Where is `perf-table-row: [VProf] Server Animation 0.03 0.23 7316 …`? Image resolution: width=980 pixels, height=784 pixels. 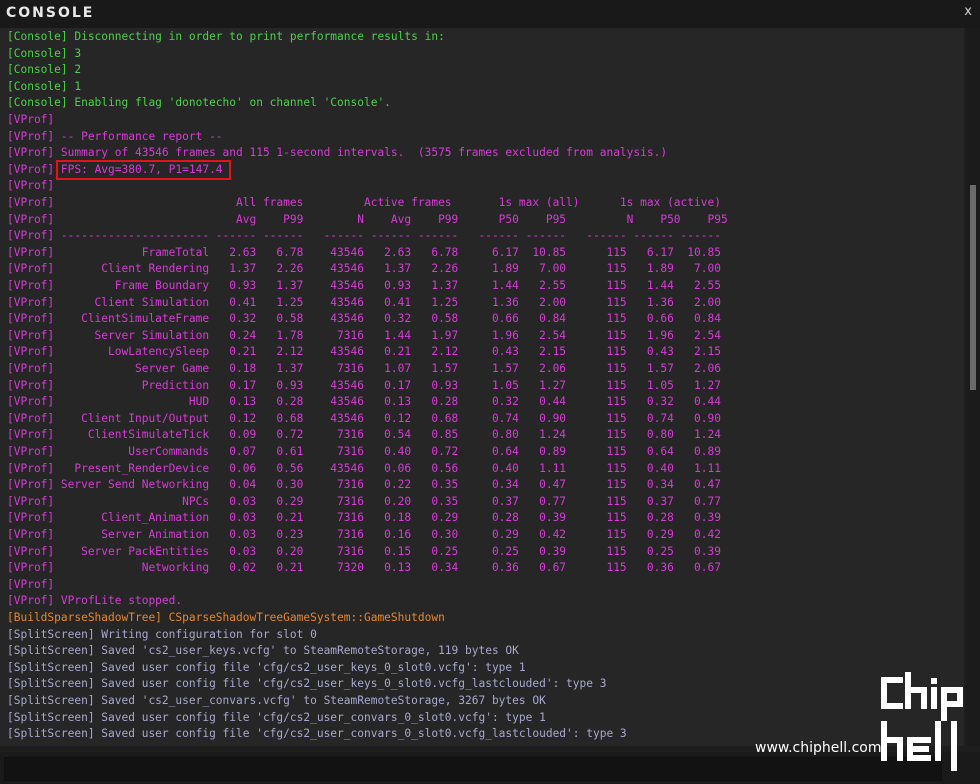
perf-table-row: [VProf] Server Animation 0.03 0.23 7316 … is located at coordinates (364, 534).